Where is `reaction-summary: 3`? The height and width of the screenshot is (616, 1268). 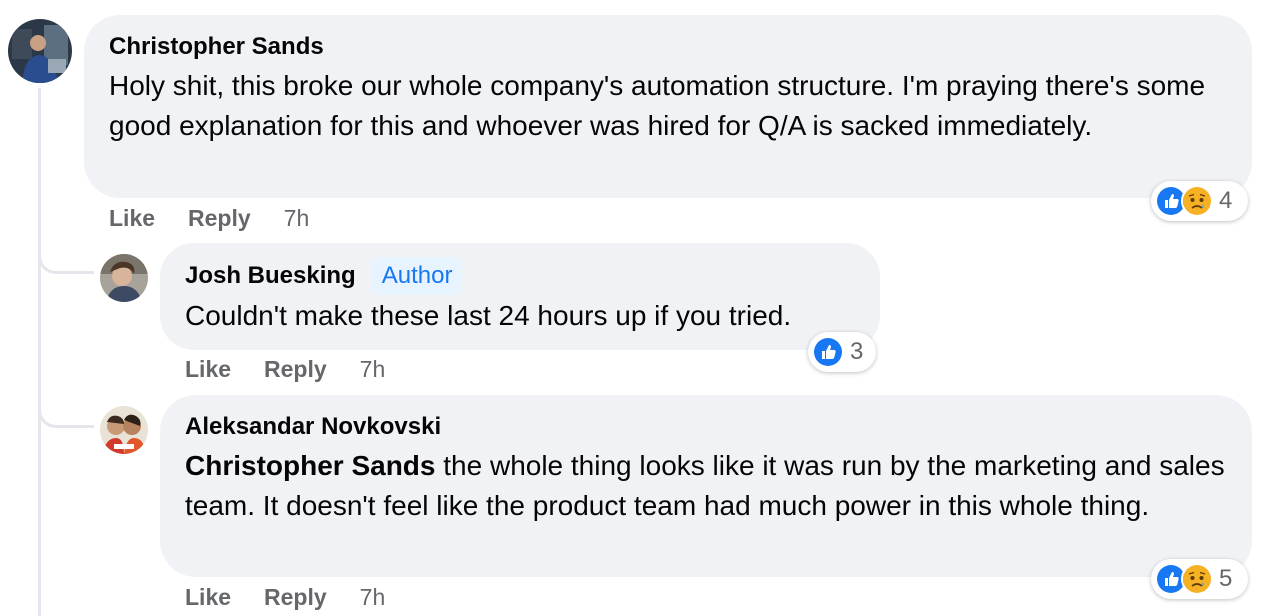 reaction-summary: 3 is located at coordinates (842, 352).